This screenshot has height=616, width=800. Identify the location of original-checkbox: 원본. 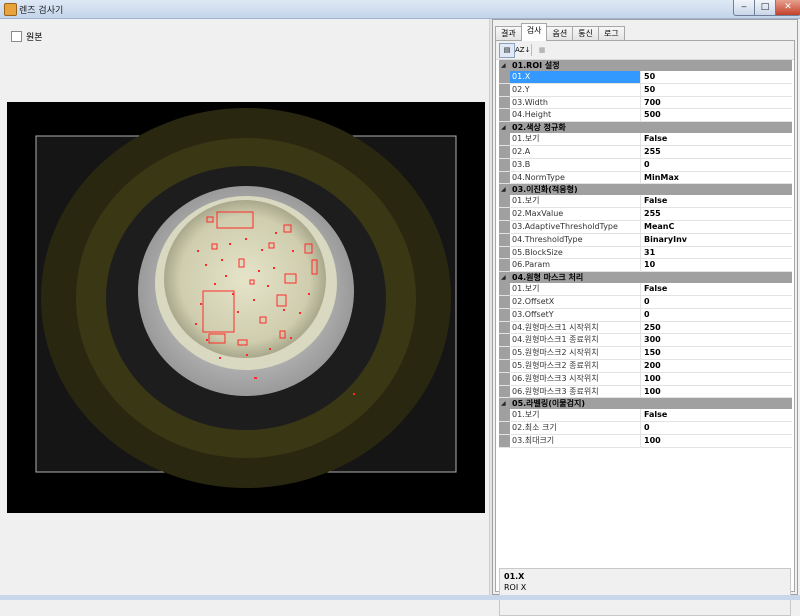
(27, 36).